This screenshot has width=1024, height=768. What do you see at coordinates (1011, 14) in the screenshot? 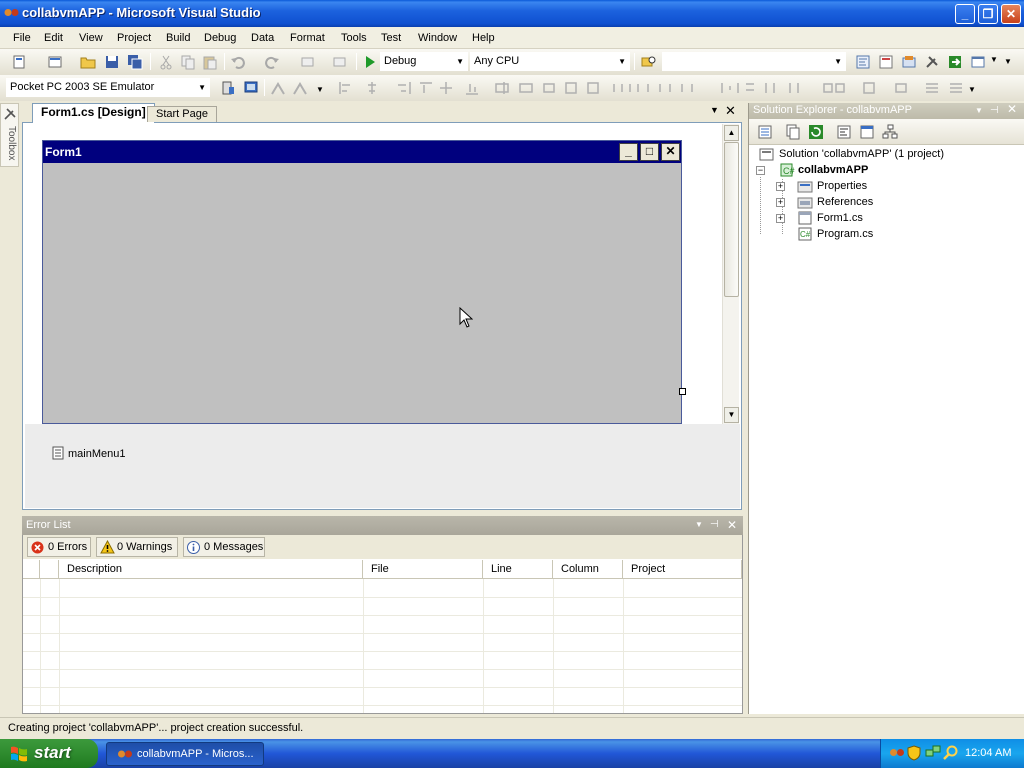
I see `close-button: ✕` at bounding box center [1011, 14].